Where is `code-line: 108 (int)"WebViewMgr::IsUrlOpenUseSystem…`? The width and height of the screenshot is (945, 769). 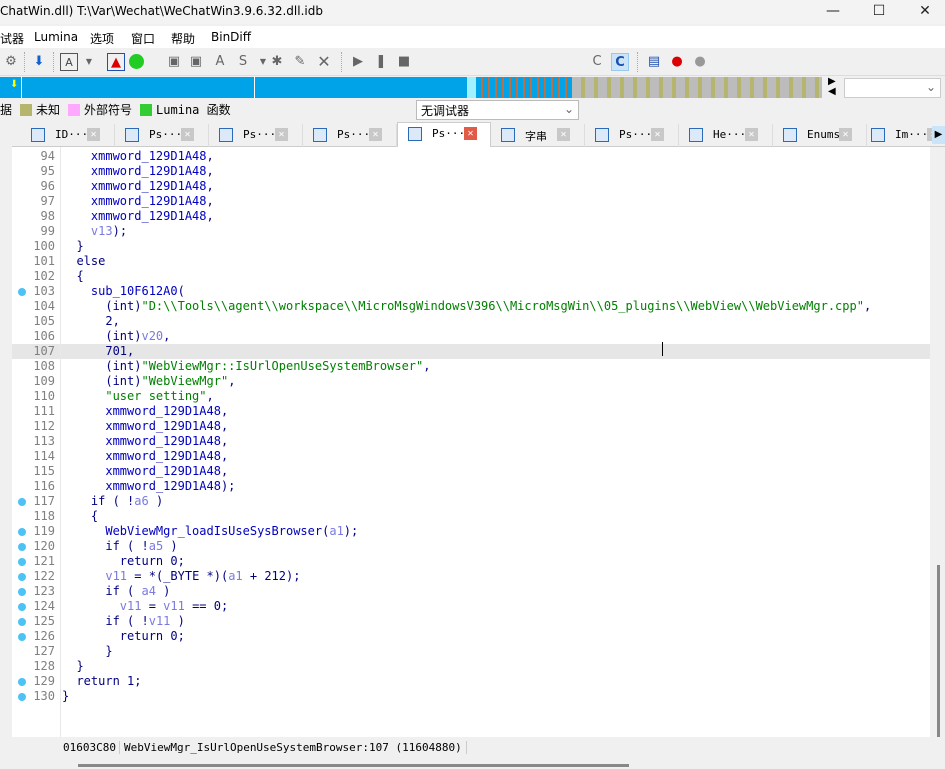
code-line: 108 (int)"WebViewMgr::IsUrlOpenUseSystem… is located at coordinates (471, 366).